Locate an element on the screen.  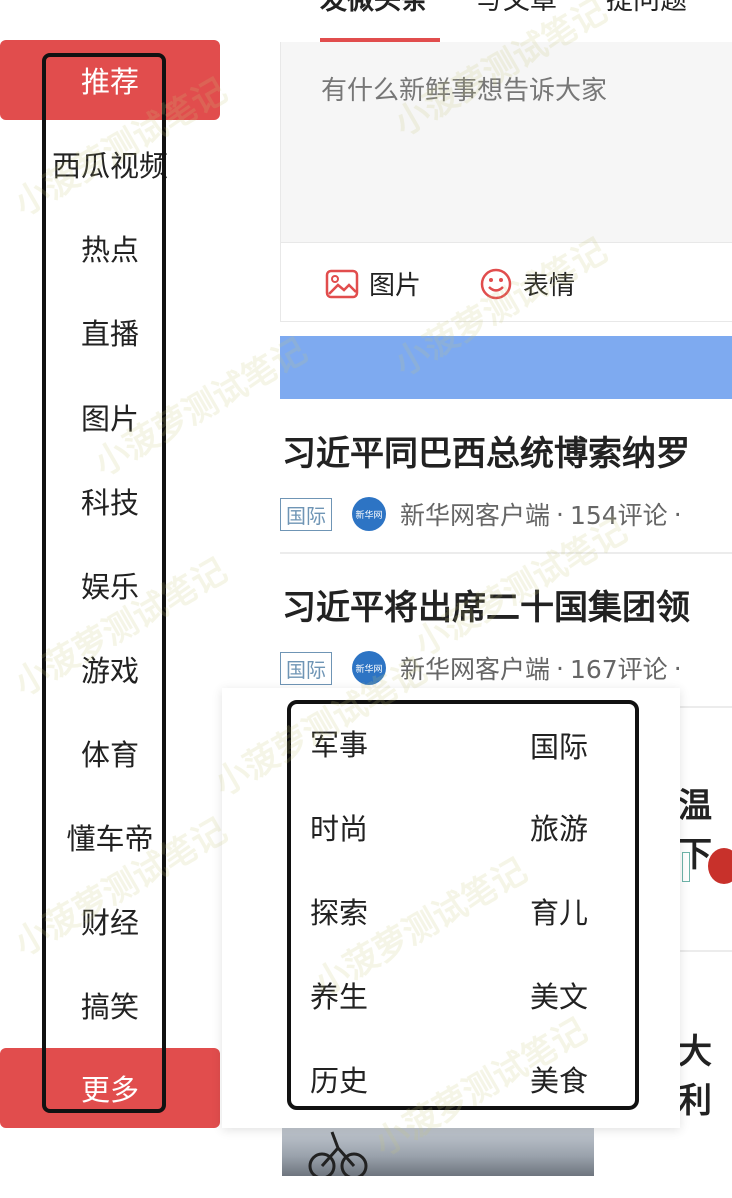
article-meta: 国际 新华网 新华网客户端 · 154评论 · is located at coordinates (484, 514).